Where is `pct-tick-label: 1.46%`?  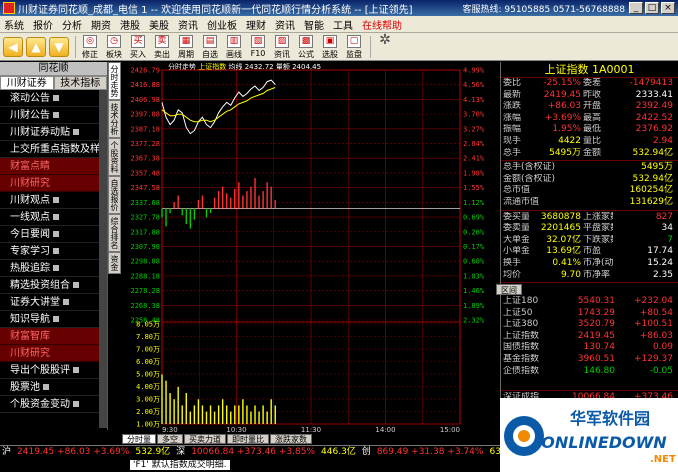 pct-tick-label: 1.46% is located at coordinates (474, 291).